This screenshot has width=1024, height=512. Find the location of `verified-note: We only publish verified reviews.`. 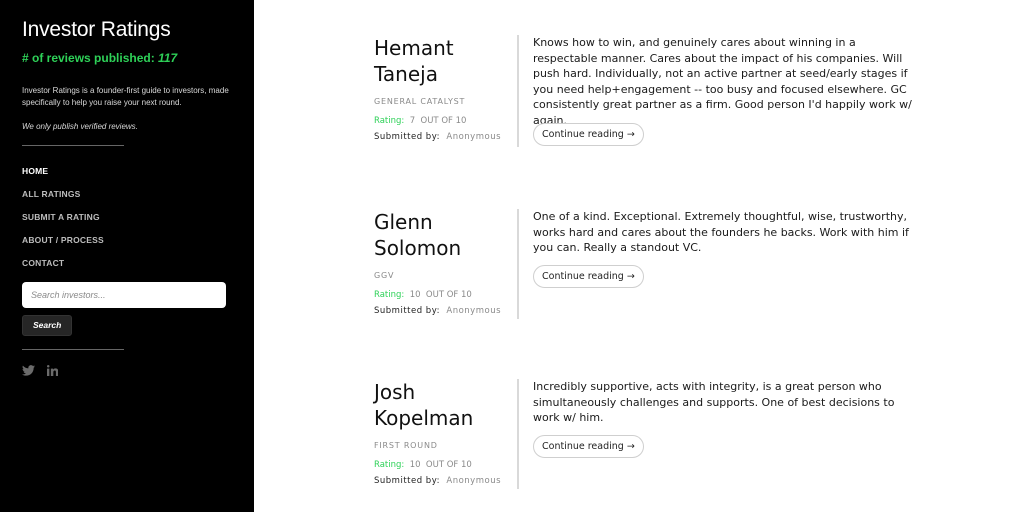

verified-note: We only publish verified reviews. is located at coordinates (80, 126).